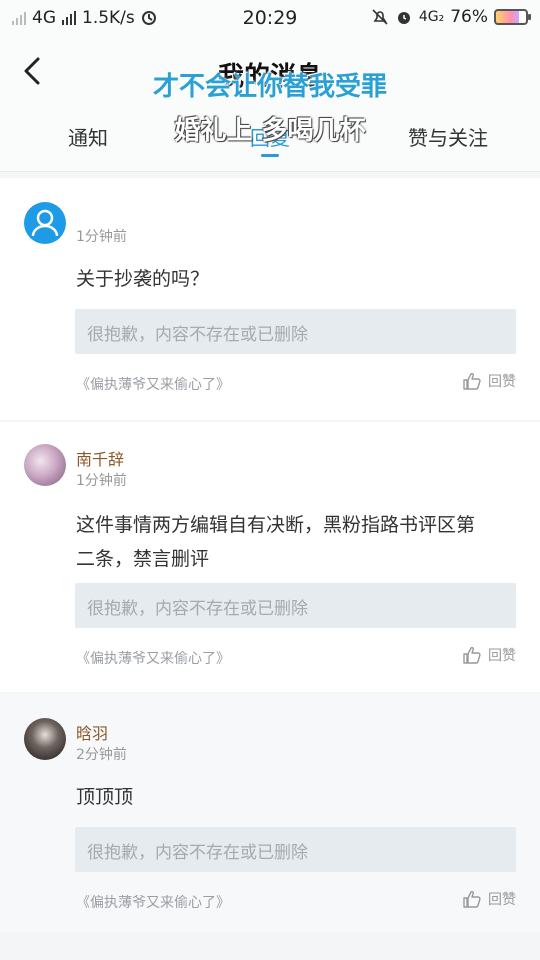 The image size is (540, 960). What do you see at coordinates (403, 18) in the screenshot?
I see `alarm-icon` at bounding box center [403, 18].